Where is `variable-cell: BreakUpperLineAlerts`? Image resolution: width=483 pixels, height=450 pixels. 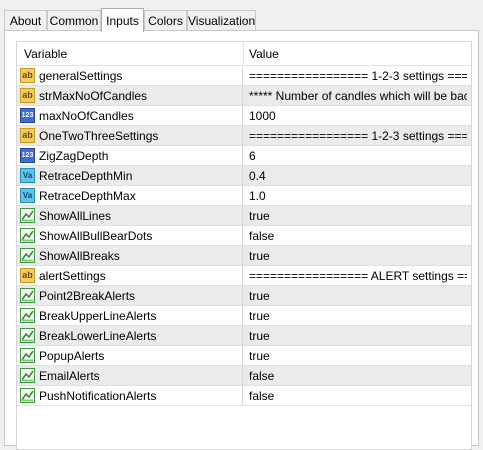 variable-cell: BreakUpperLineAlerts is located at coordinates (130, 315).